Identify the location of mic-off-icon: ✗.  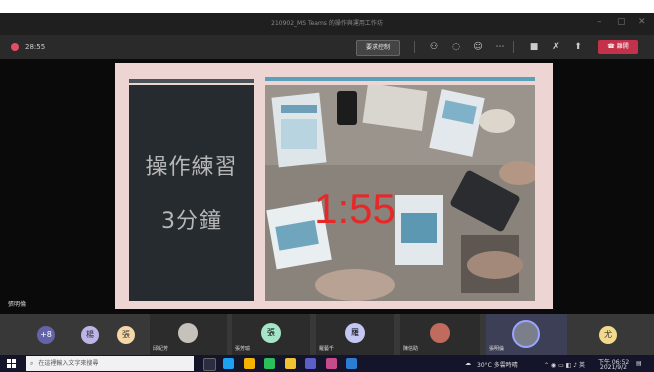
(556, 47).